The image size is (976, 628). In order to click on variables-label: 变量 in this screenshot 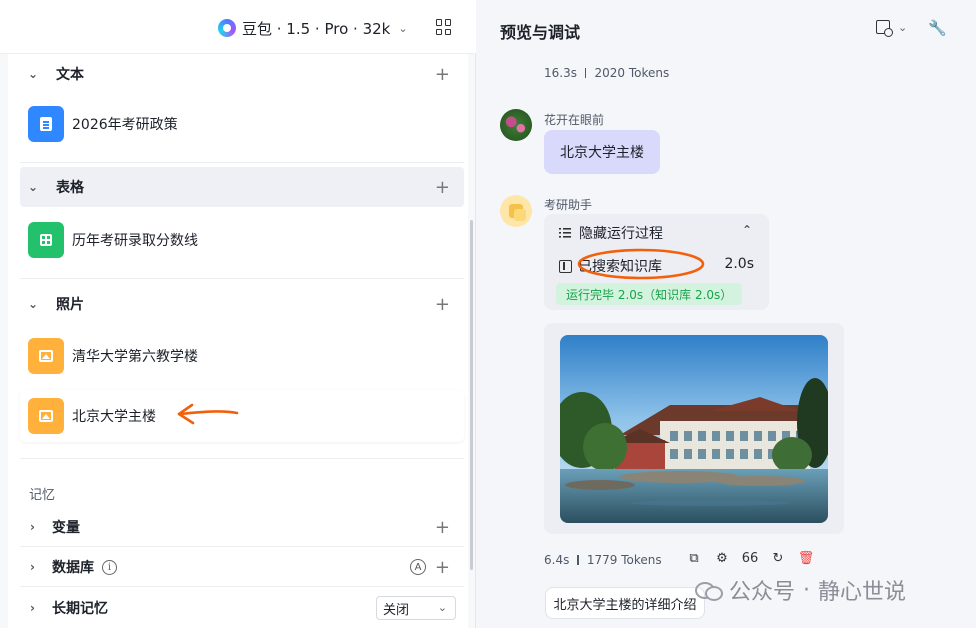, I will do `click(66, 528)`.